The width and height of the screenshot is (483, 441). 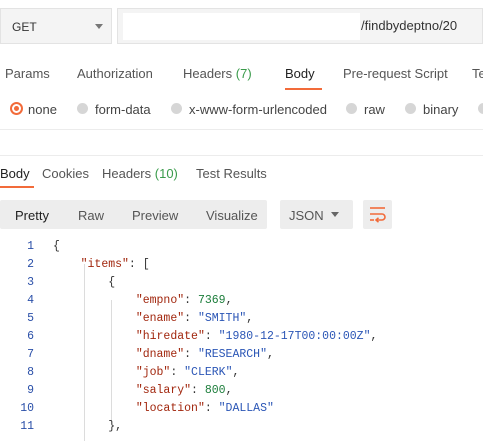 I want to click on response-tab-test-results: Test Results, so click(x=231, y=173).